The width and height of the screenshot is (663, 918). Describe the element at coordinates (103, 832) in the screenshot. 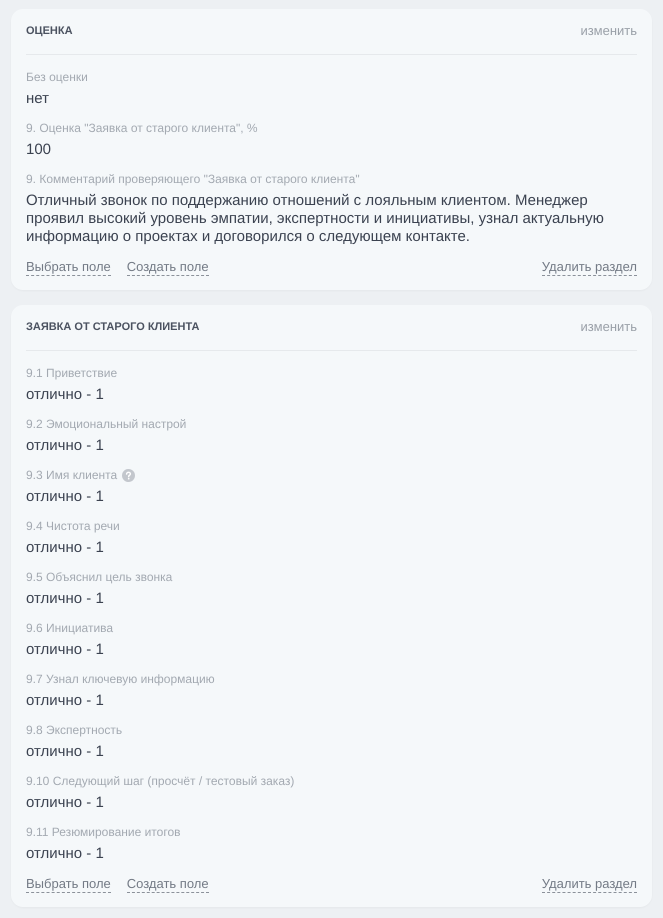

I see `field-label: 9.11 Резюмирование итогов` at that location.